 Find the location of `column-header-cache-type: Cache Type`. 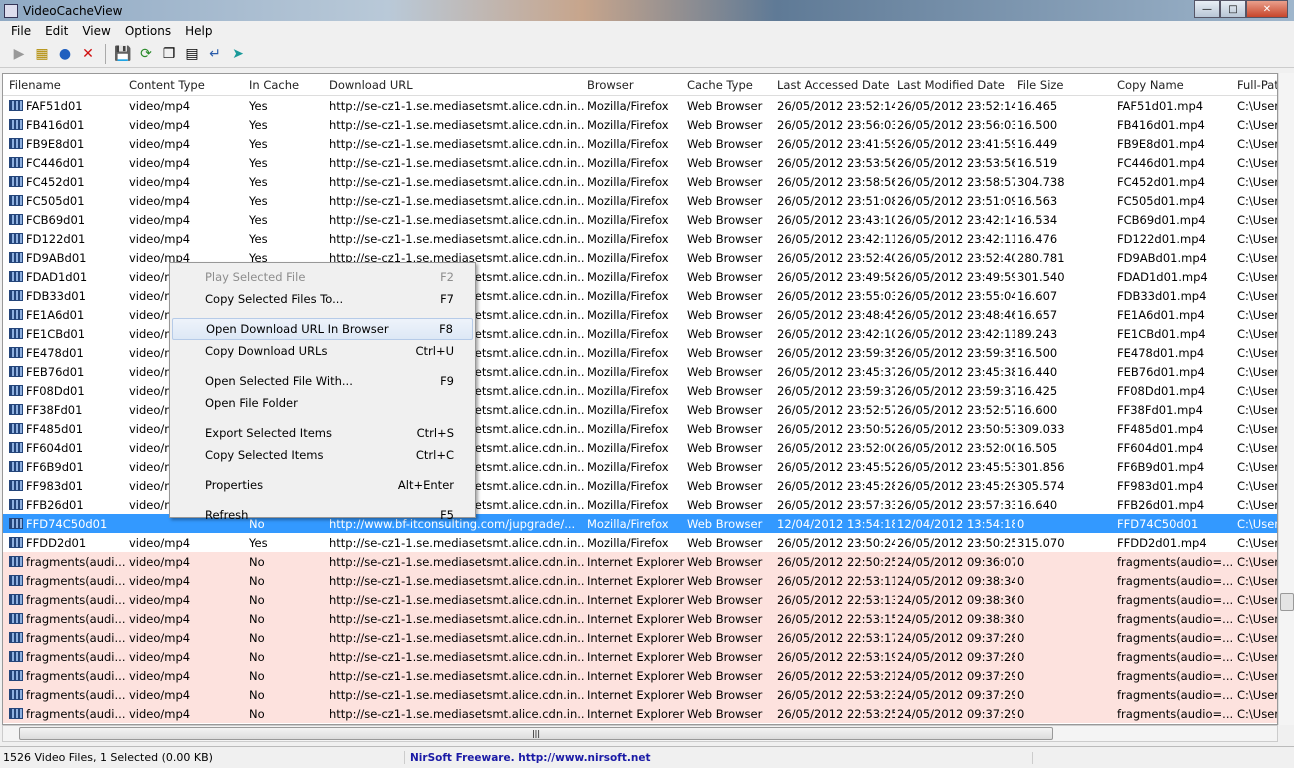

column-header-cache-type: Cache Type is located at coordinates (731, 85).